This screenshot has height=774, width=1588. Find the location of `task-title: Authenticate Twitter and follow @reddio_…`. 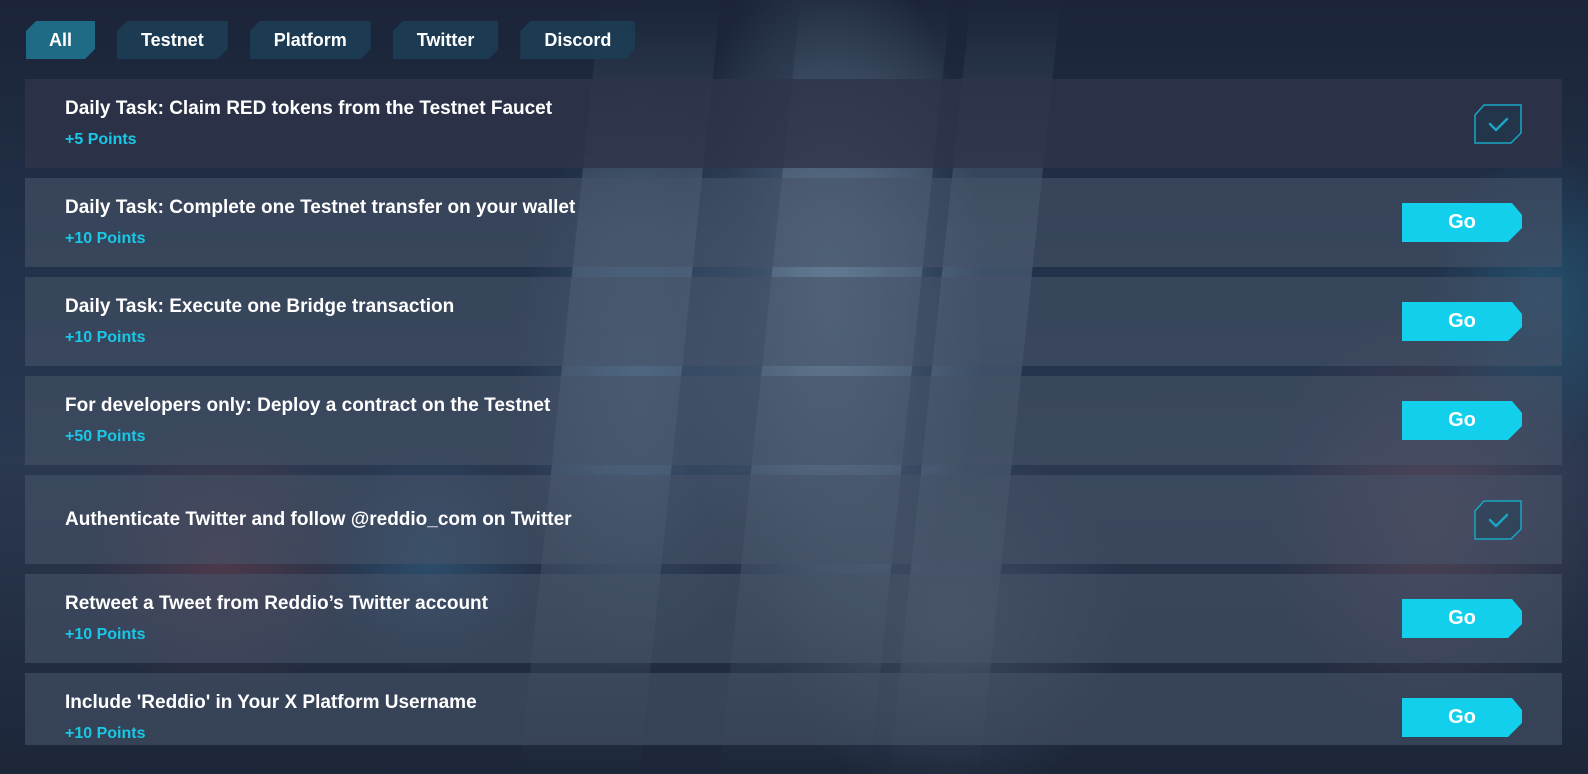

task-title: Authenticate Twitter and follow @reddio_… is located at coordinates (318, 519).